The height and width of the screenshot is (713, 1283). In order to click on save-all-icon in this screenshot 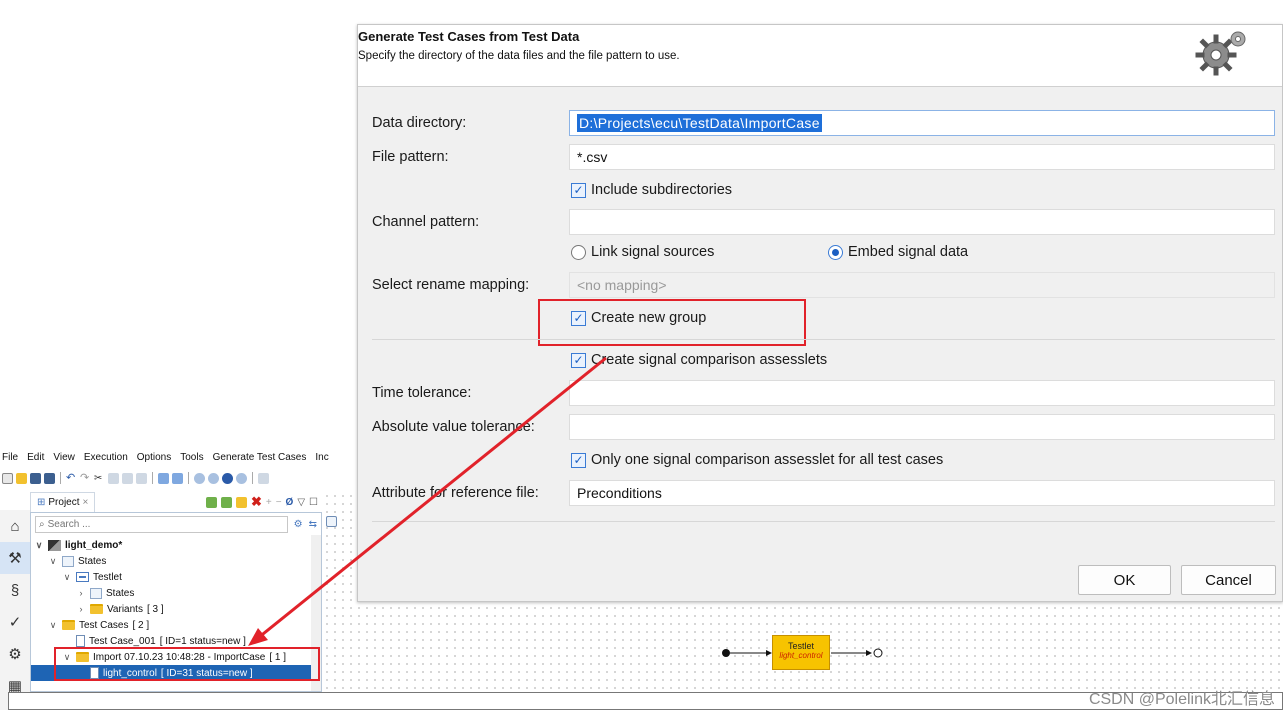, I will do `click(49, 478)`.